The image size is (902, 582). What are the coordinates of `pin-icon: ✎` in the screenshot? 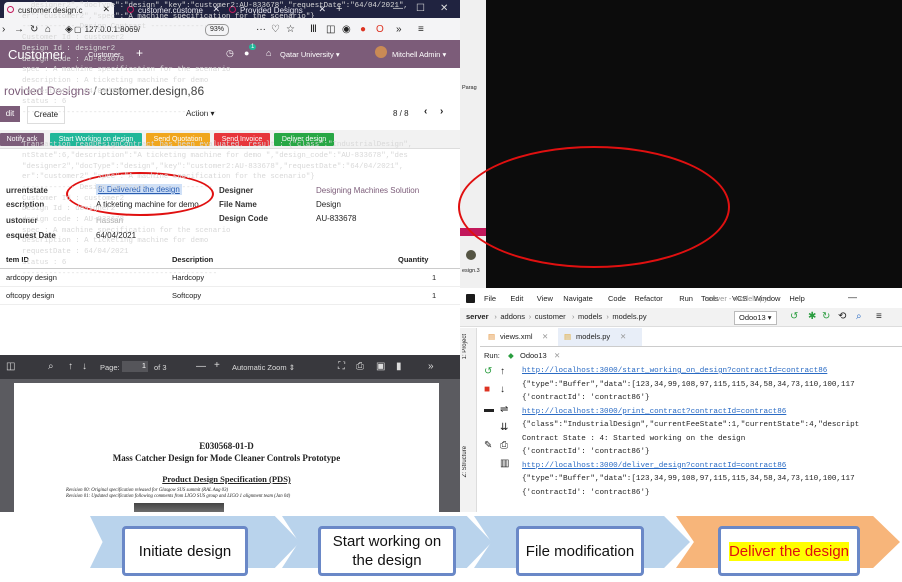 It's located at (488, 446).